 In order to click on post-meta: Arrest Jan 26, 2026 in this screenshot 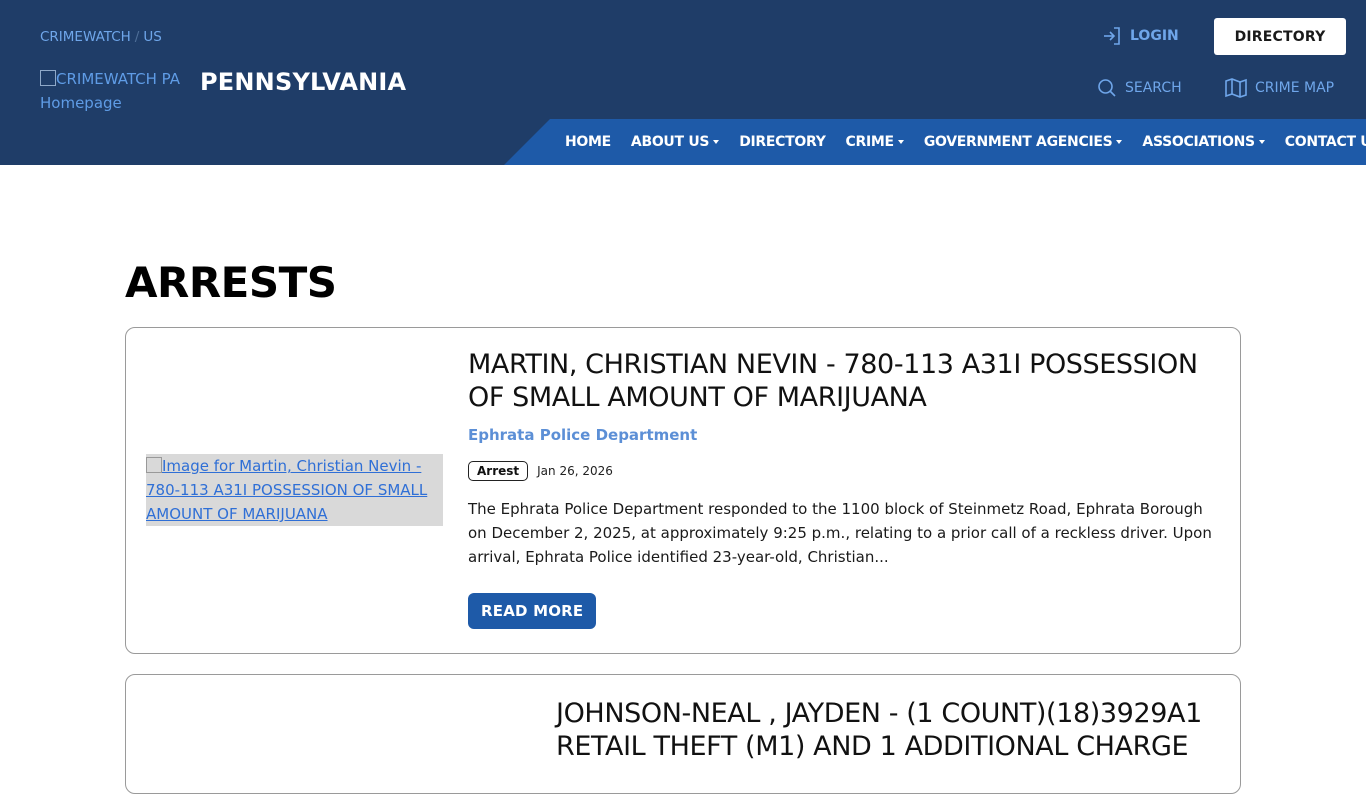, I will do `click(843, 471)`.